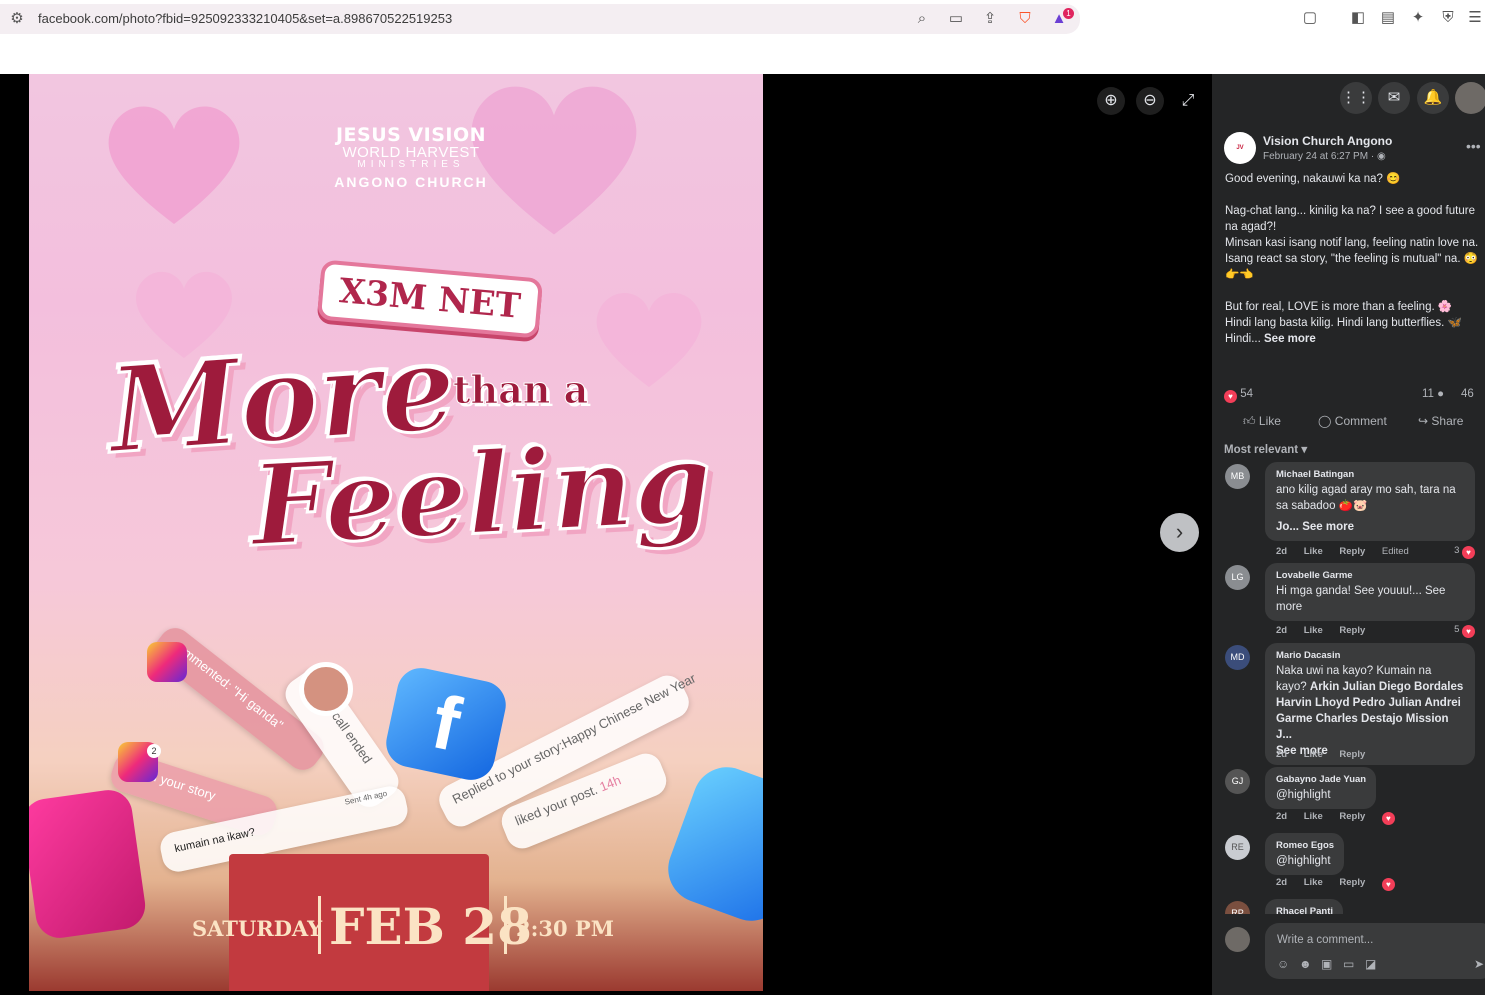  Describe the element at coordinates (1111, 101) in the screenshot. I see `zoom-in-icon: ⊕` at that location.